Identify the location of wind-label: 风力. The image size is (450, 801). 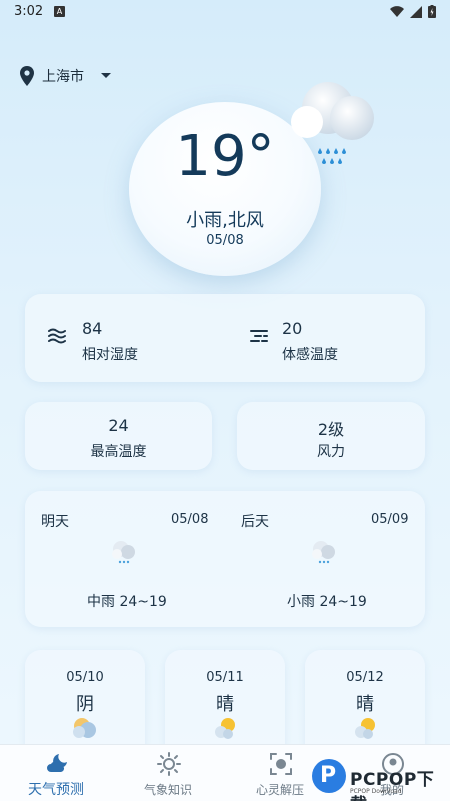
(331, 452).